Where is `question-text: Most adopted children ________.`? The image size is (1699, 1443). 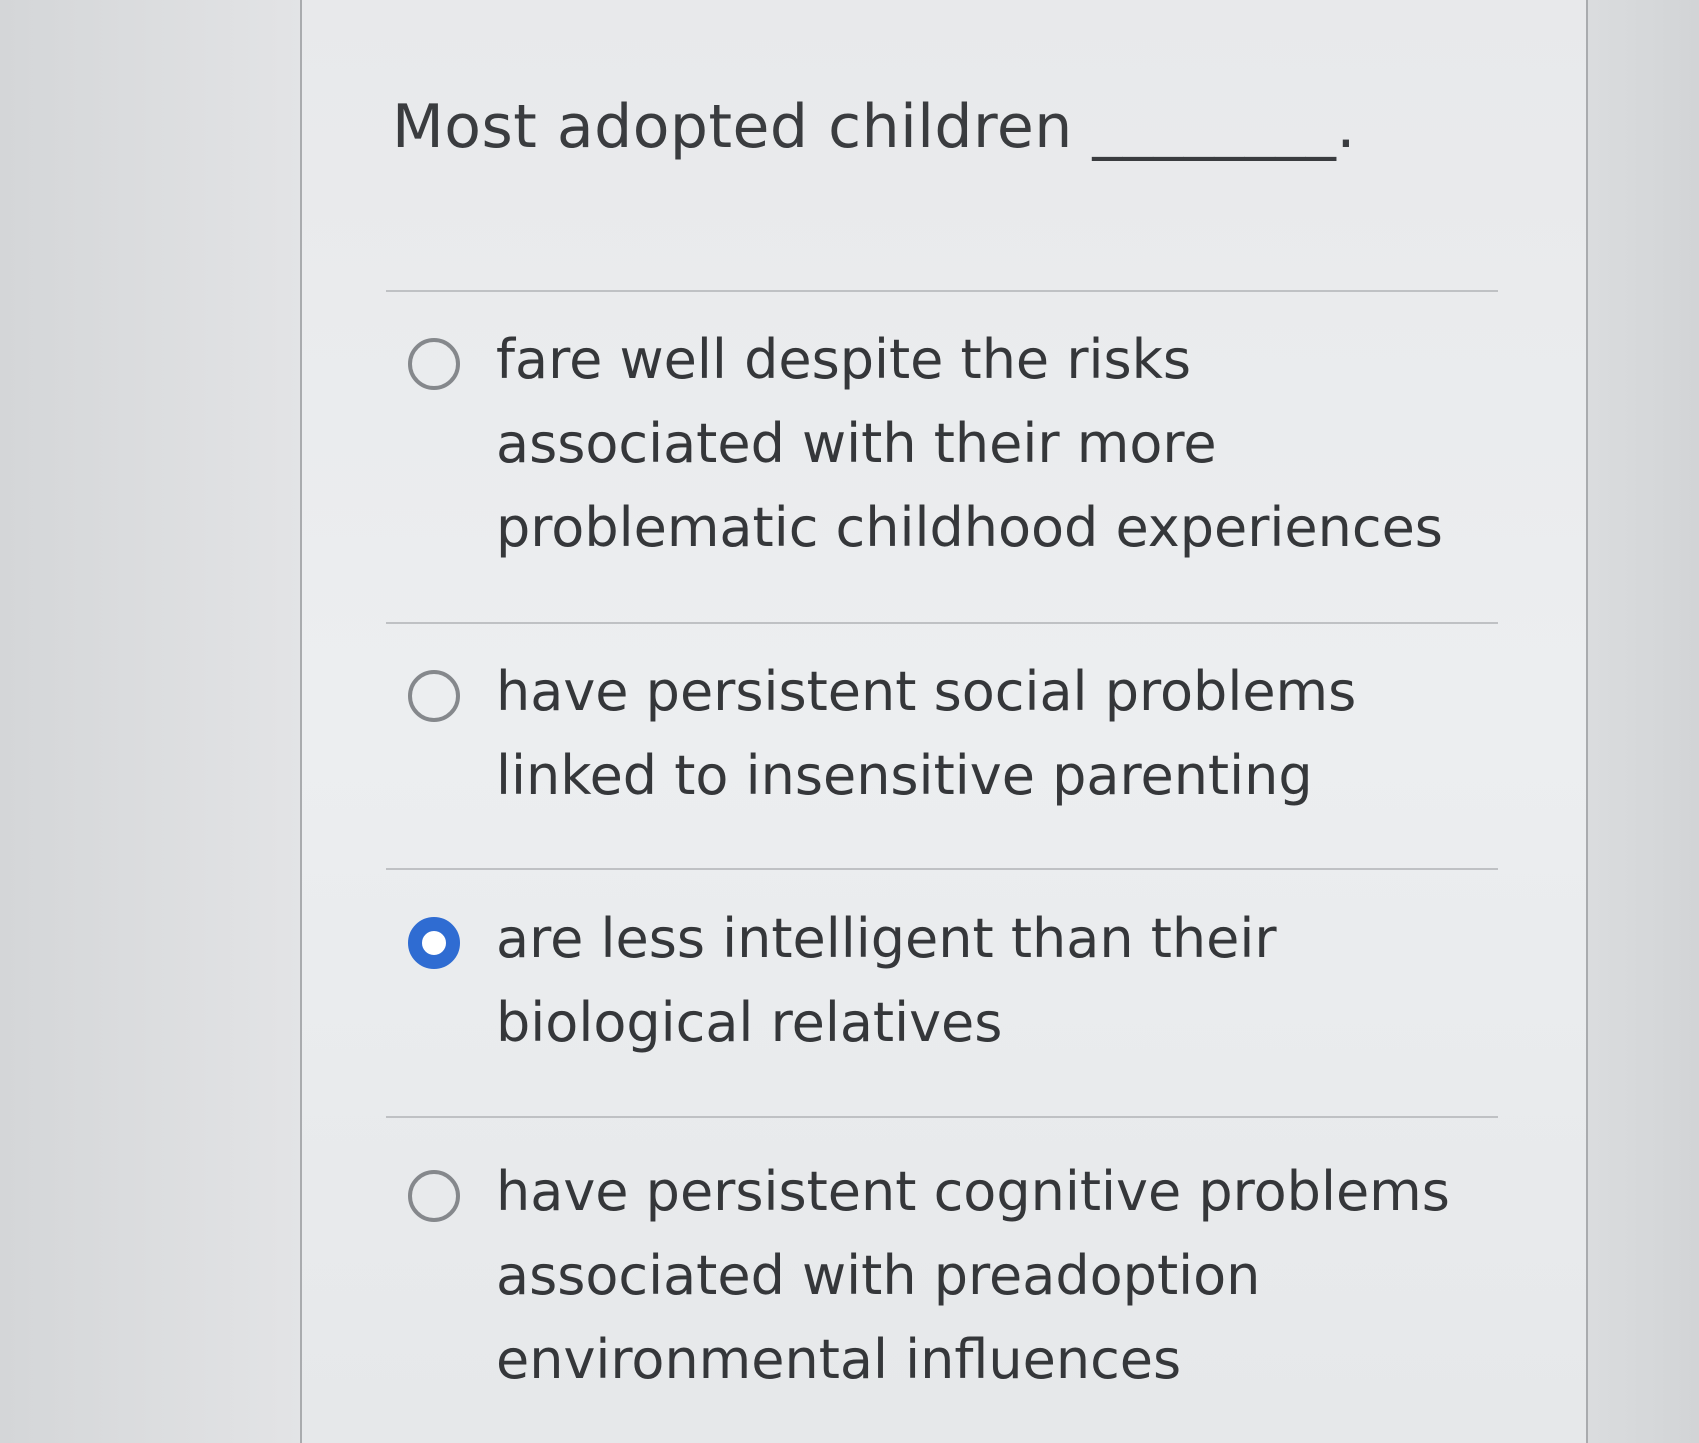 question-text: Most adopted children ________. is located at coordinates (874, 127).